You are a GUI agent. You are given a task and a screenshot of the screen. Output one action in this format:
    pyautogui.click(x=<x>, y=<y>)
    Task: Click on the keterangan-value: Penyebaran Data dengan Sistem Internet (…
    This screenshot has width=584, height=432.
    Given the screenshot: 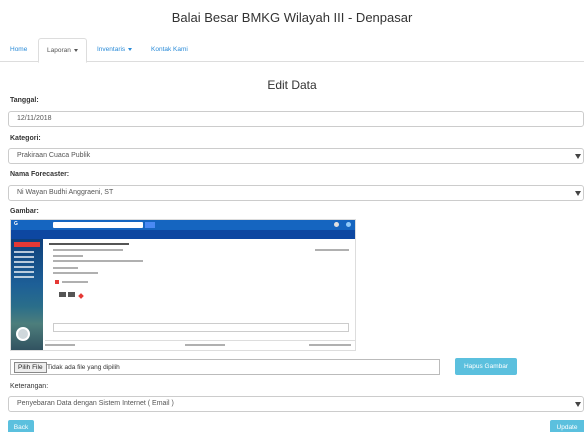 What is the action you would take?
    pyautogui.click(x=95, y=403)
    